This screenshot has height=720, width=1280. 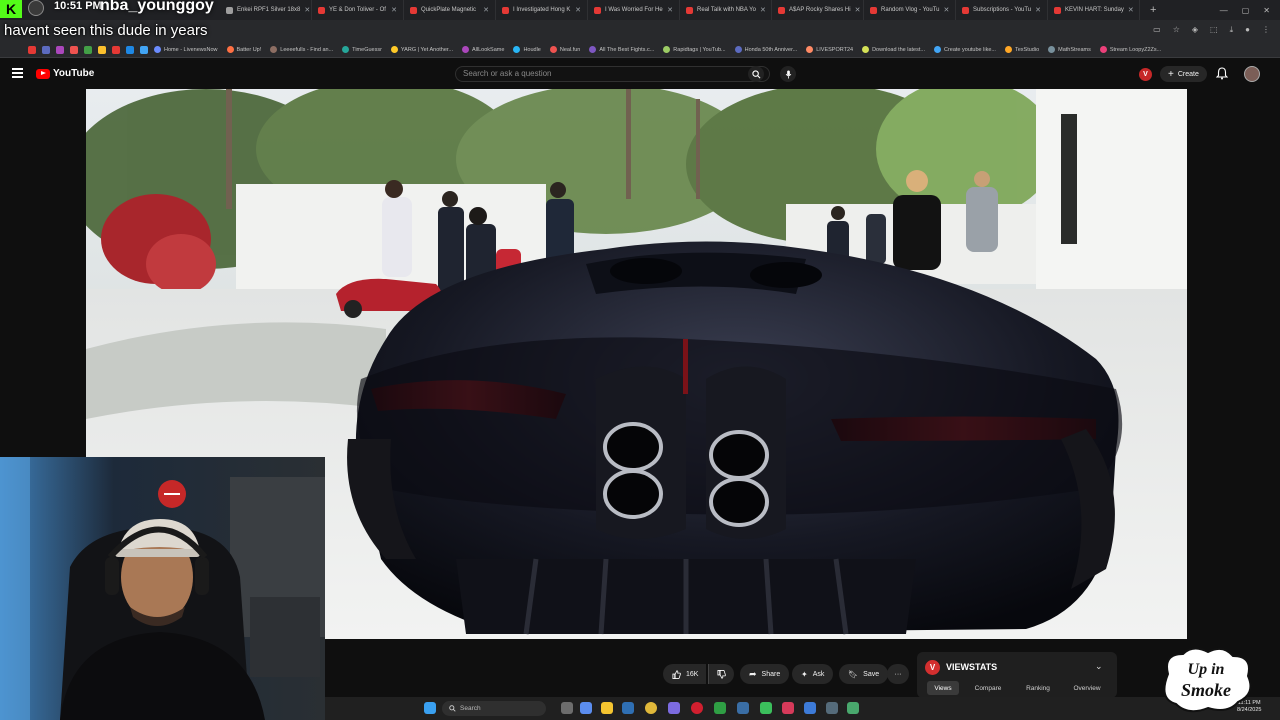 What do you see at coordinates (266, 10) in the screenshot?
I see `browser-tab: Enkei RPF1 Silver 18x8 ✕` at bounding box center [266, 10].